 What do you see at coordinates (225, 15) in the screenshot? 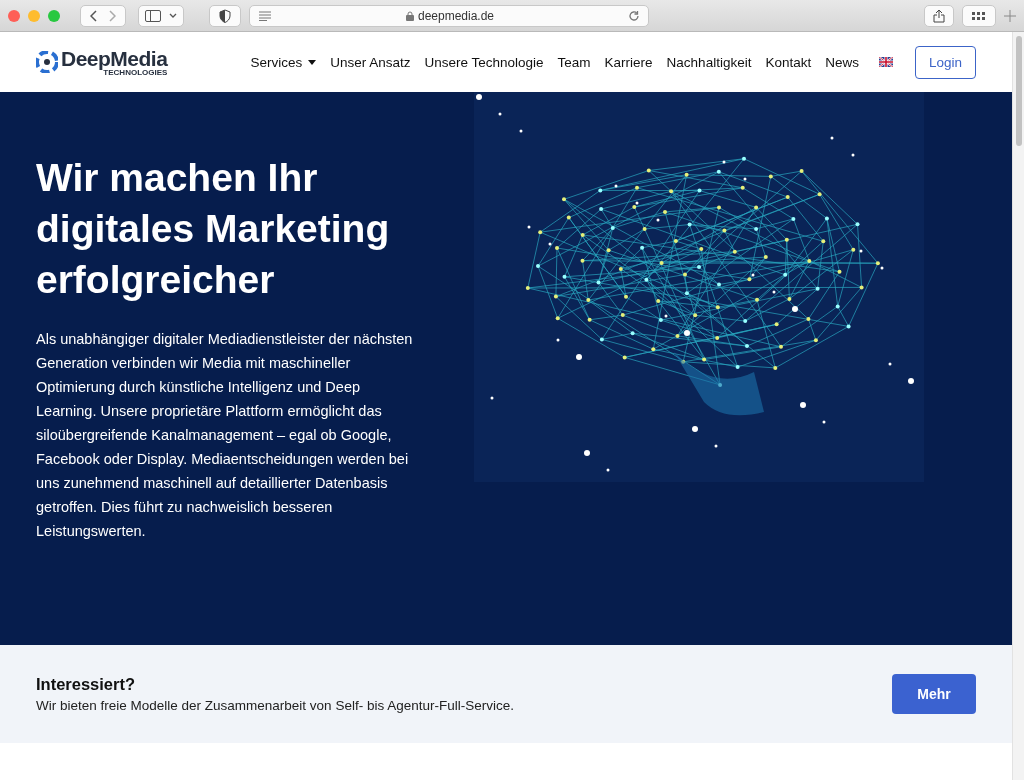
I see `shield-icon` at bounding box center [225, 15].